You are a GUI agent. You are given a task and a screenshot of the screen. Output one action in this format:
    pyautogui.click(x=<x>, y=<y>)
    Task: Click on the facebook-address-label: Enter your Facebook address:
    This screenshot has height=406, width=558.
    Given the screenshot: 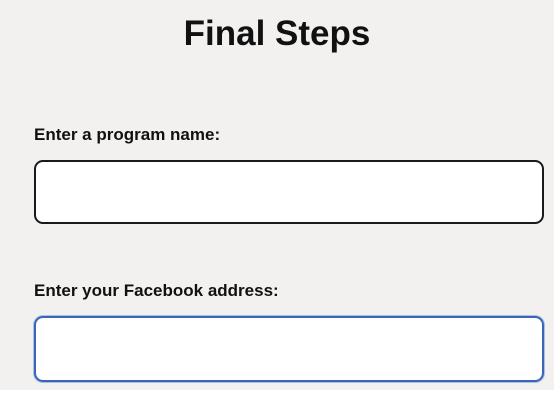 What is the action you would take?
    pyautogui.click(x=156, y=290)
    